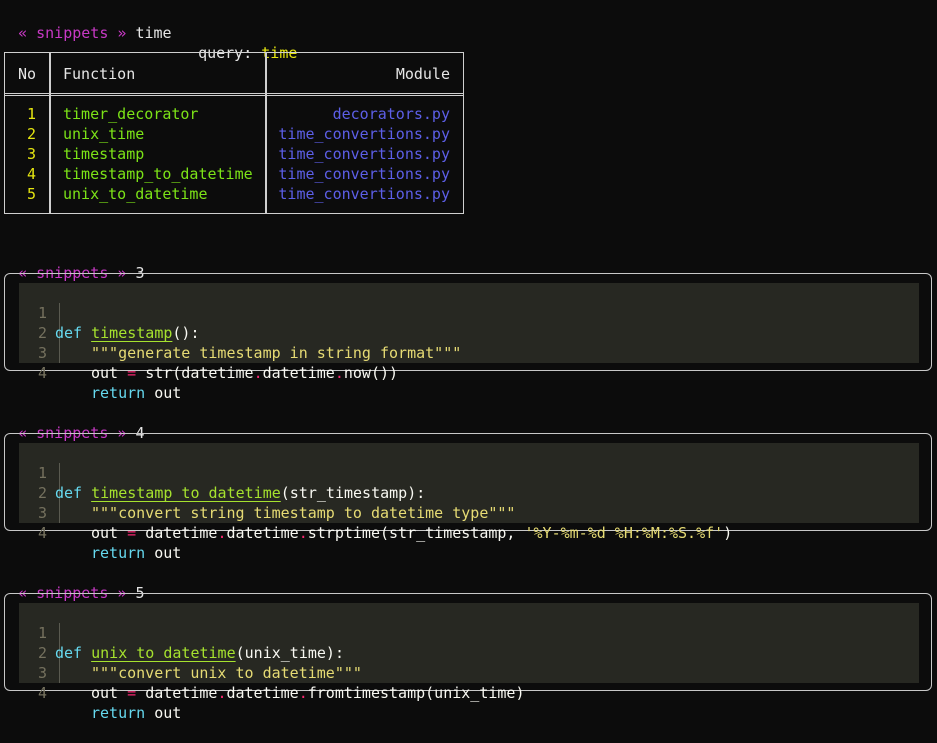  What do you see at coordinates (86, 22) in the screenshot?
I see `search-prompt: « snippets » time` at bounding box center [86, 22].